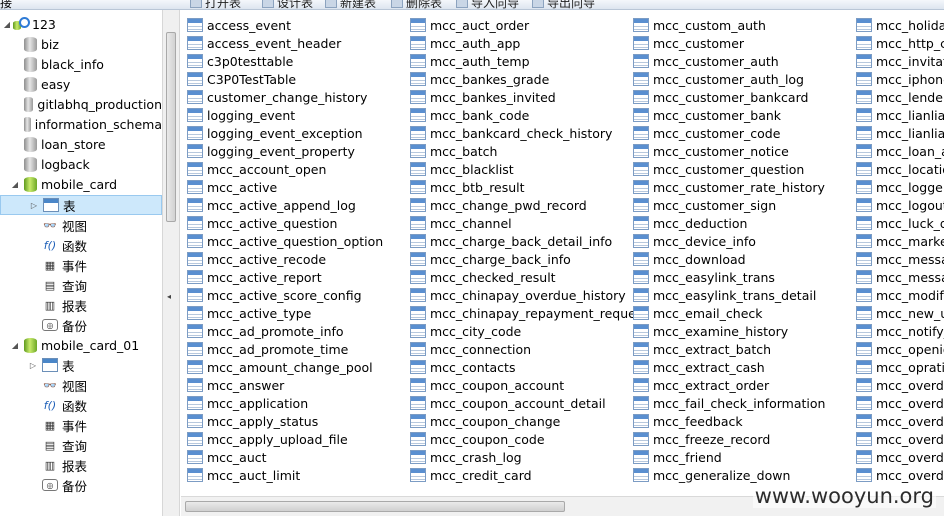  What do you see at coordinates (299, 115) in the screenshot?
I see `table-list-item: logging_event` at bounding box center [299, 115].